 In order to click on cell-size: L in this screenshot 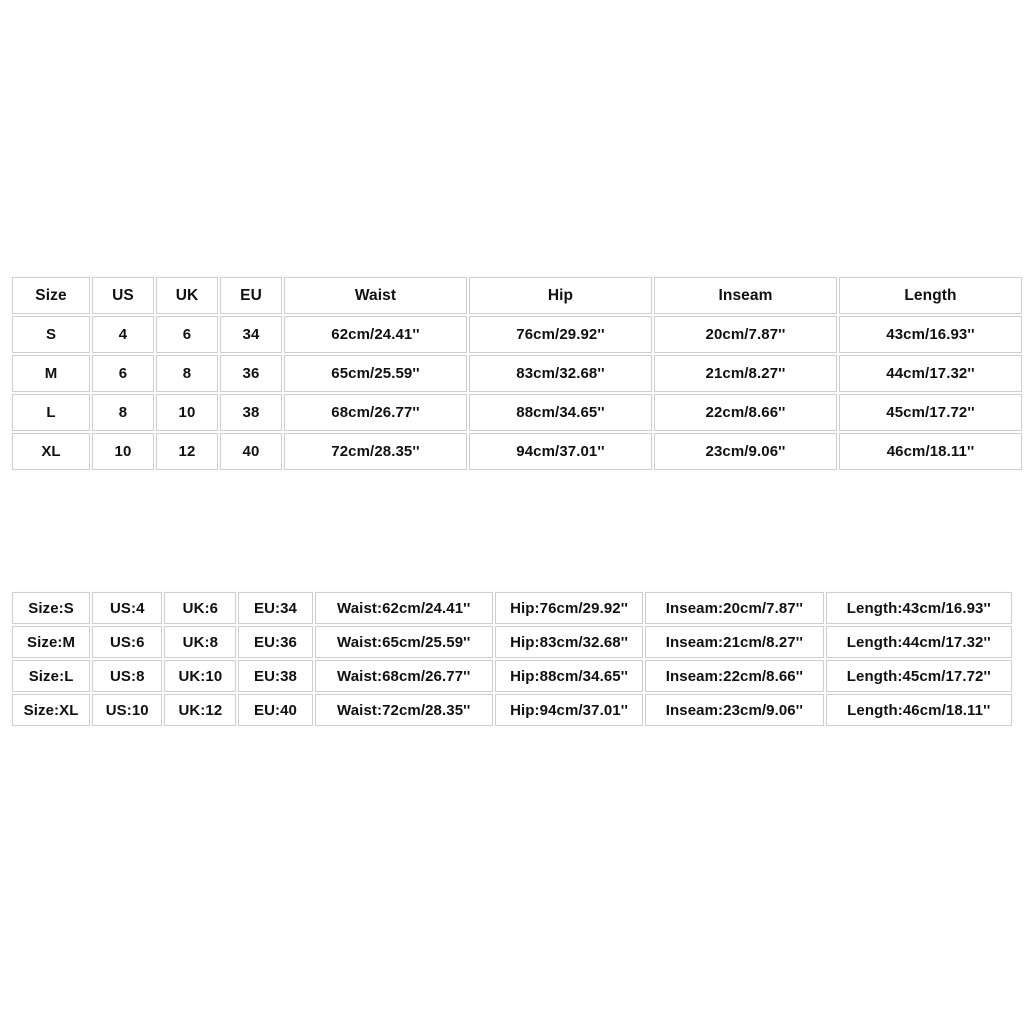, I will do `click(51, 412)`.